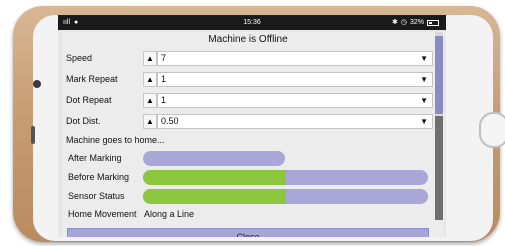  I want to click on sensor-status-toggle, so click(285, 196).